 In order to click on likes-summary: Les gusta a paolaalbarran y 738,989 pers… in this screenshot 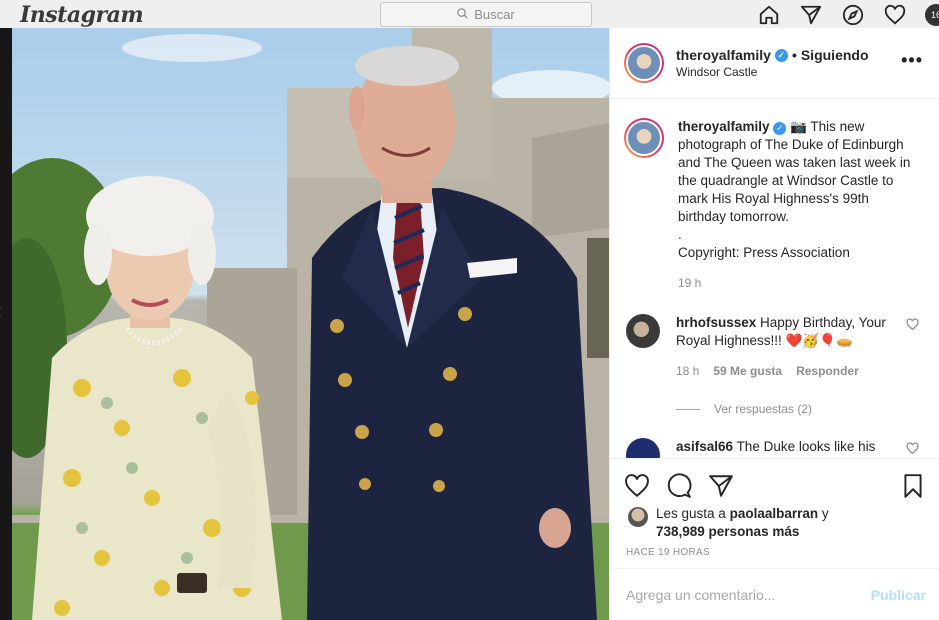, I will do `click(774, 523)`.